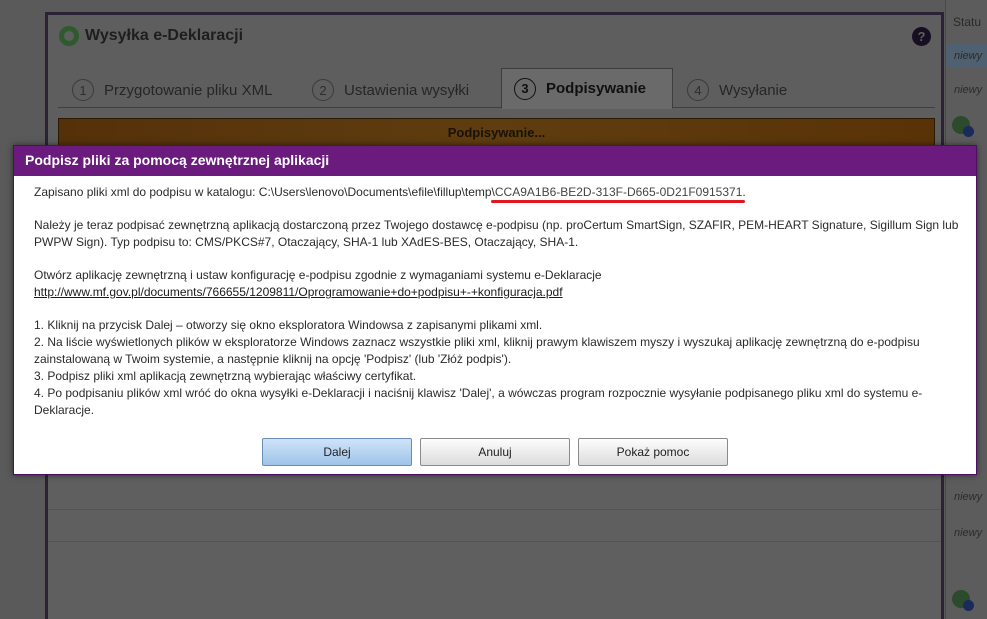 The width and height of the screenshot is (987, 619). Describe the element at coordinates (653, 452) in the screenshot. I see `show-help-button: Pokaż pomoc` at that location.